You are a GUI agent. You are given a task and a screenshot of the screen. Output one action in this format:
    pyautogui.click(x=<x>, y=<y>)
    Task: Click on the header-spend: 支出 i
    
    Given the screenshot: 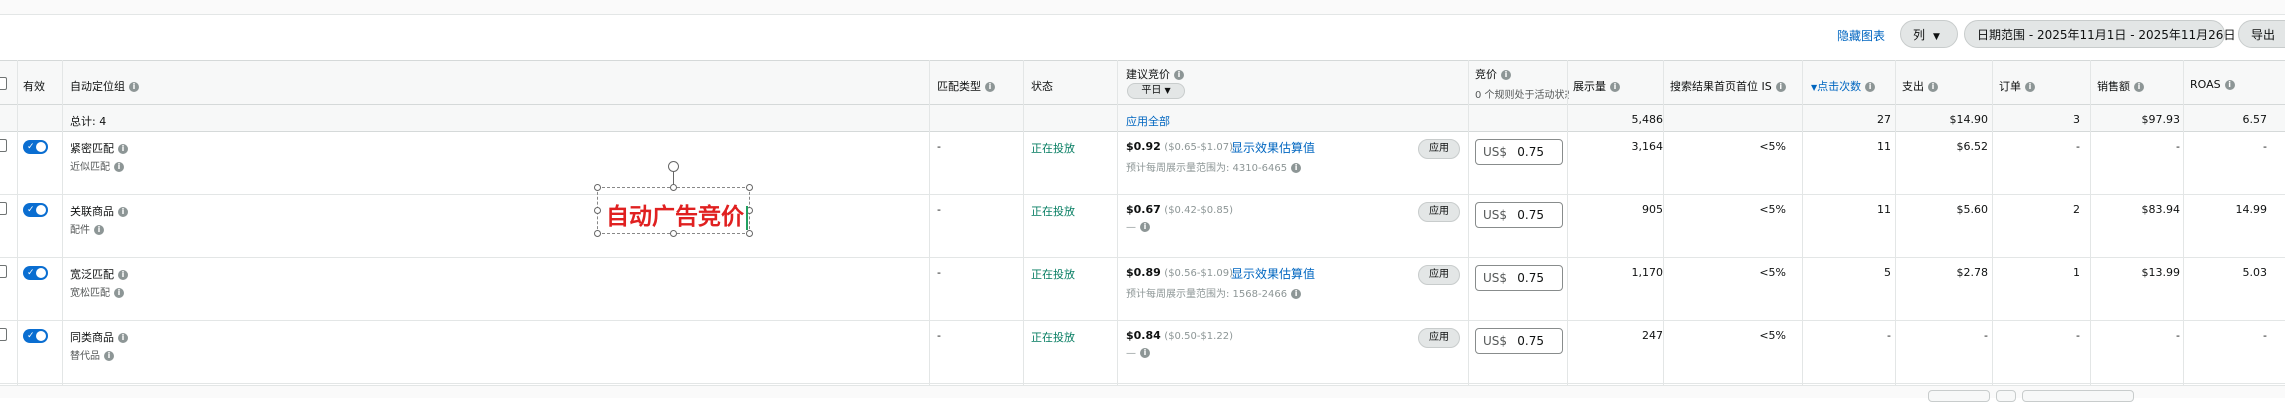 What is the action you would take?
    pyautogui.click(x=1920, y=86)
    